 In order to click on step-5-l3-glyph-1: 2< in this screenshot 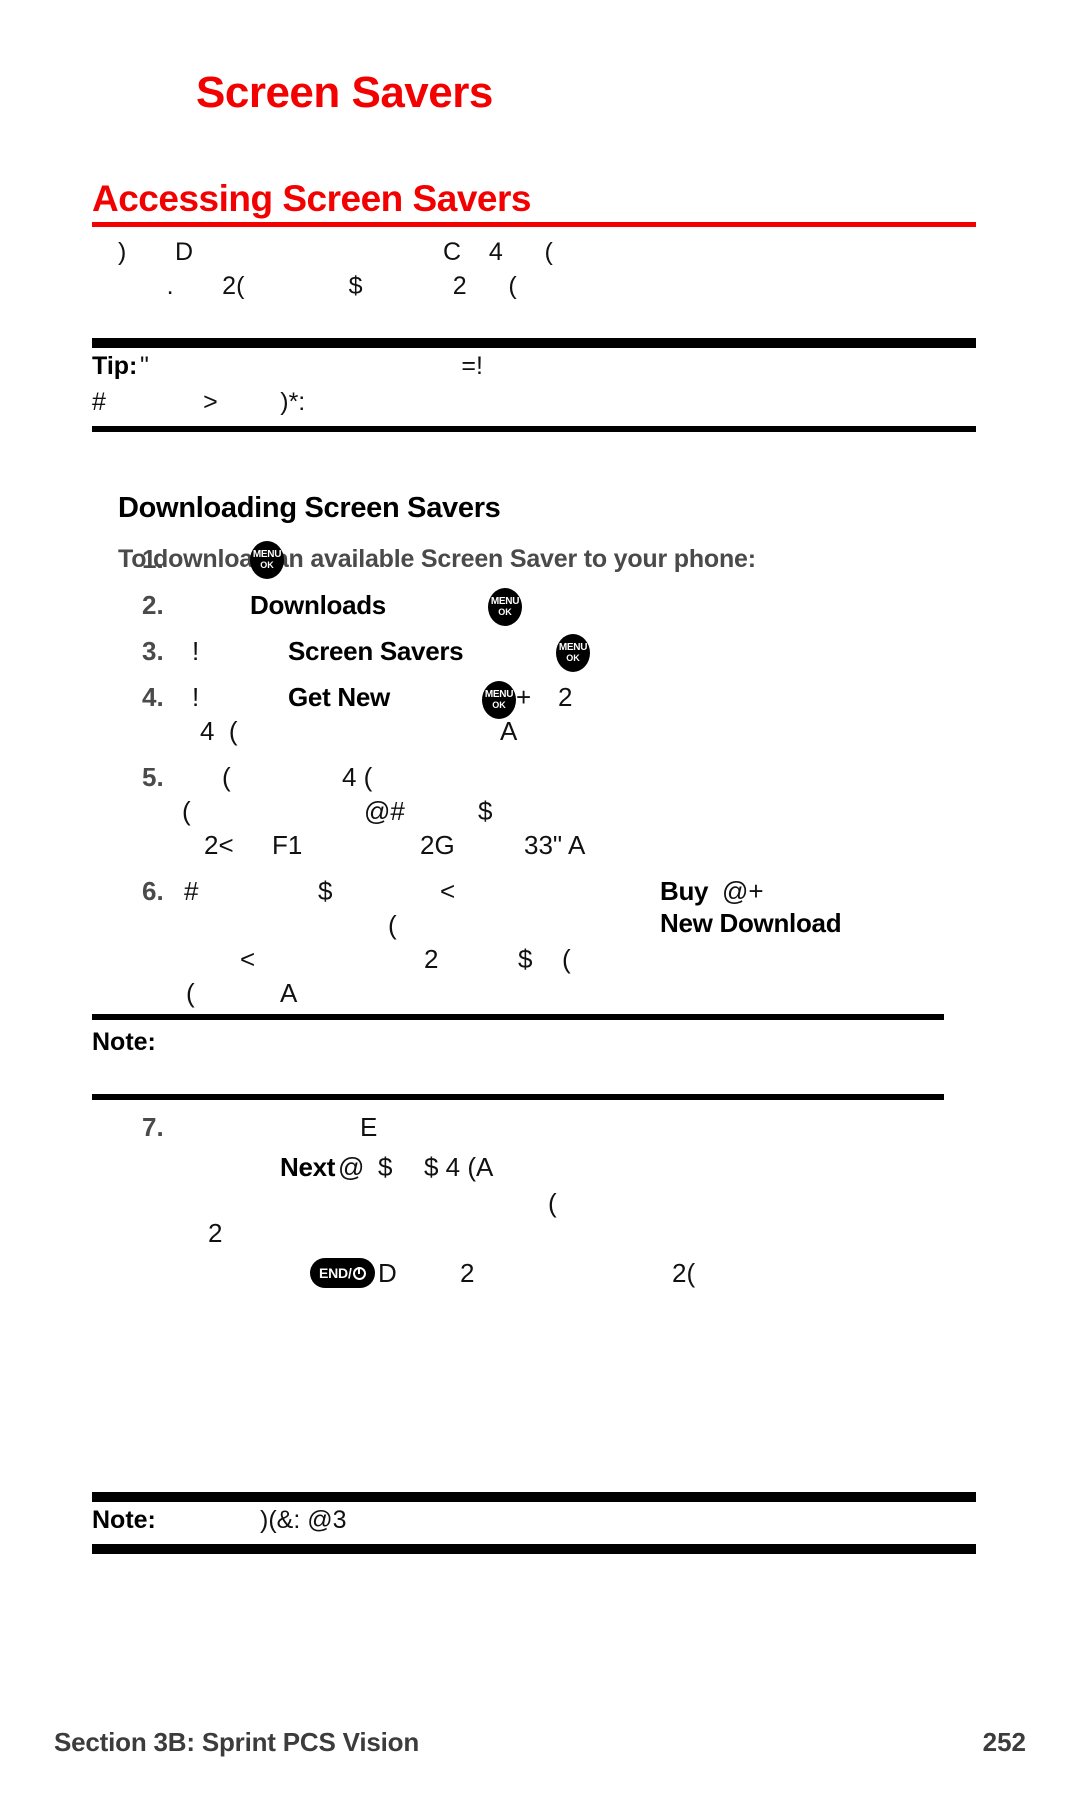, I will do `click(219, 845)`.